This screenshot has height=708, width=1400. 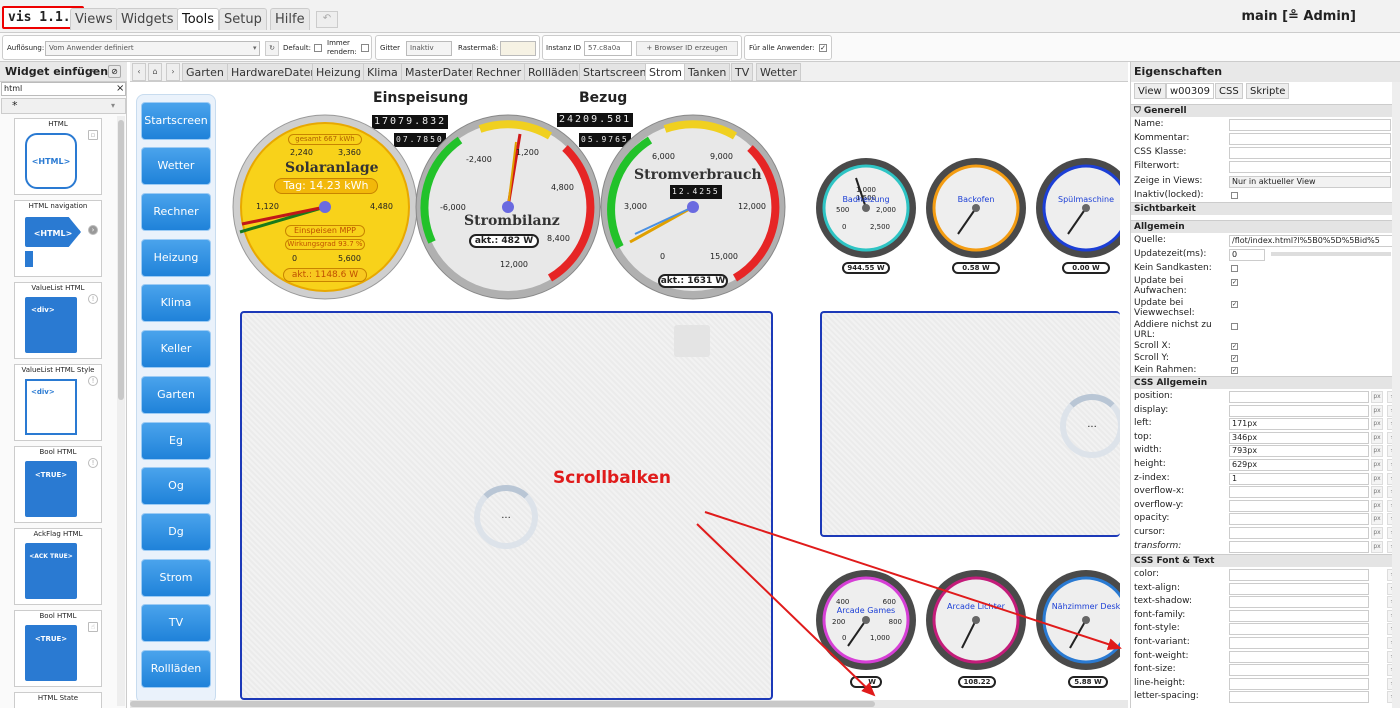 I want to click on undo-icon: ↶, so click(x=327, y=19).